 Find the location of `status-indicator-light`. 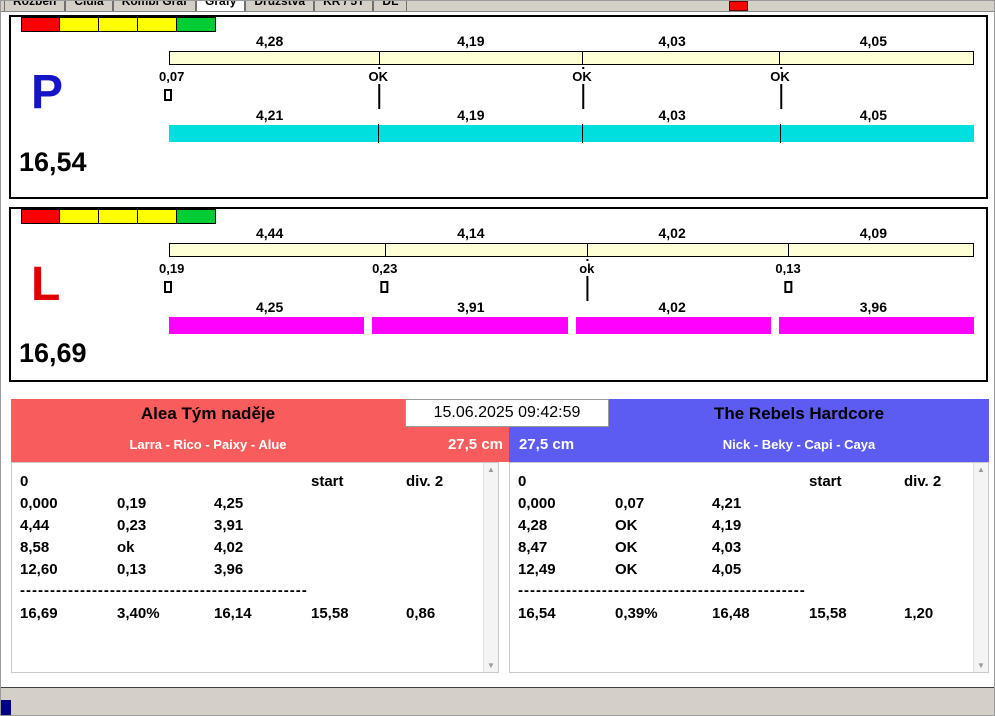

status-indicator-light is located at coordinates (738, 6).